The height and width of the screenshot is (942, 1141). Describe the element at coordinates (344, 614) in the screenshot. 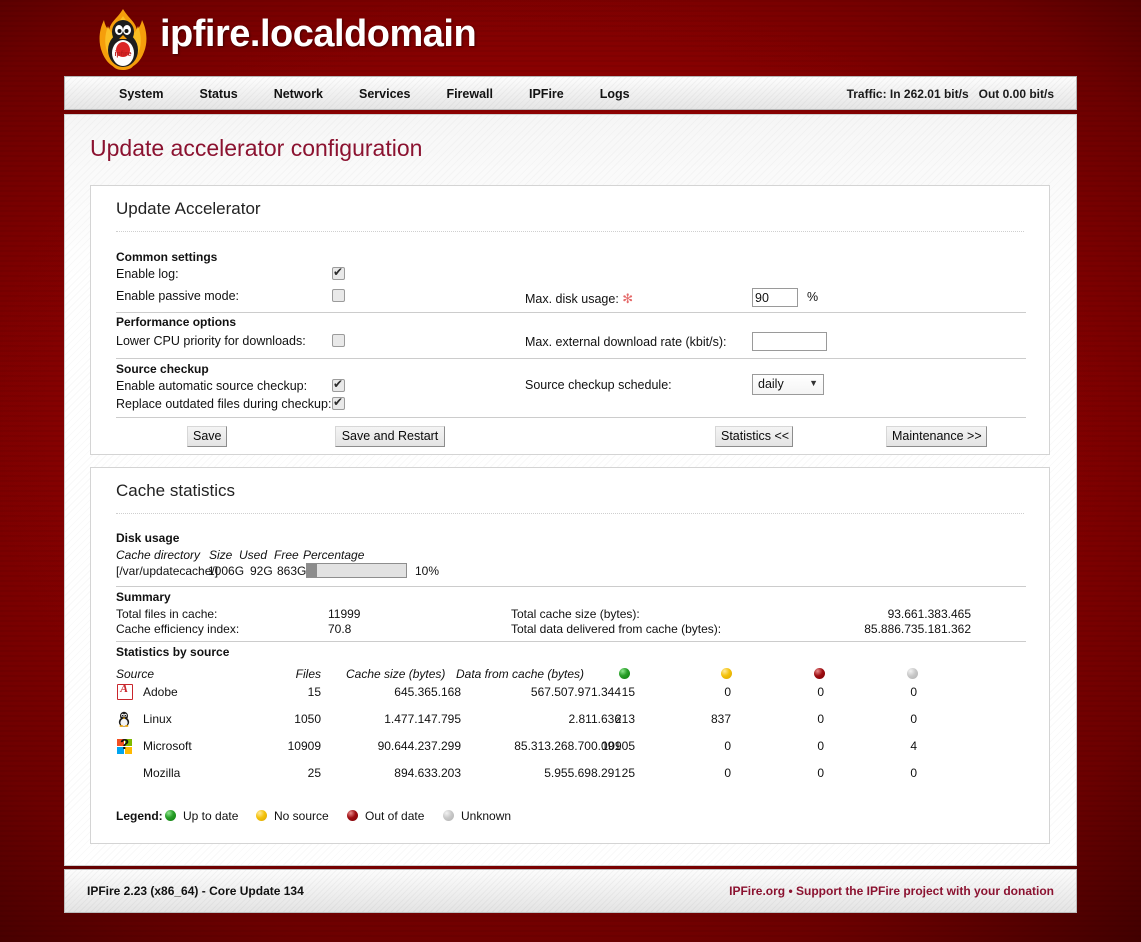

I see `summary-value-total-files: 11999` at that location.